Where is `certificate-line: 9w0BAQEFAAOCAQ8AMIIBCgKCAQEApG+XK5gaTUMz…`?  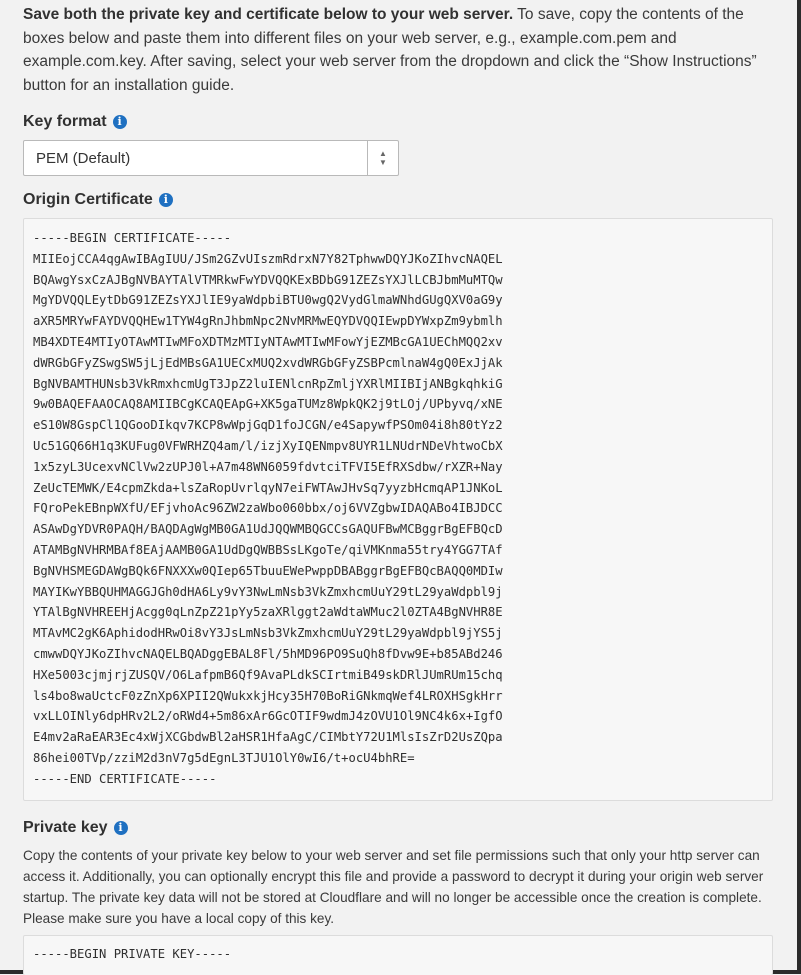 certificate-line: 9w0BAQEFAAOCAQ8AMIIBCgKCAQEApG+XK5gaTUMz… is located at coordinates (268, 404).